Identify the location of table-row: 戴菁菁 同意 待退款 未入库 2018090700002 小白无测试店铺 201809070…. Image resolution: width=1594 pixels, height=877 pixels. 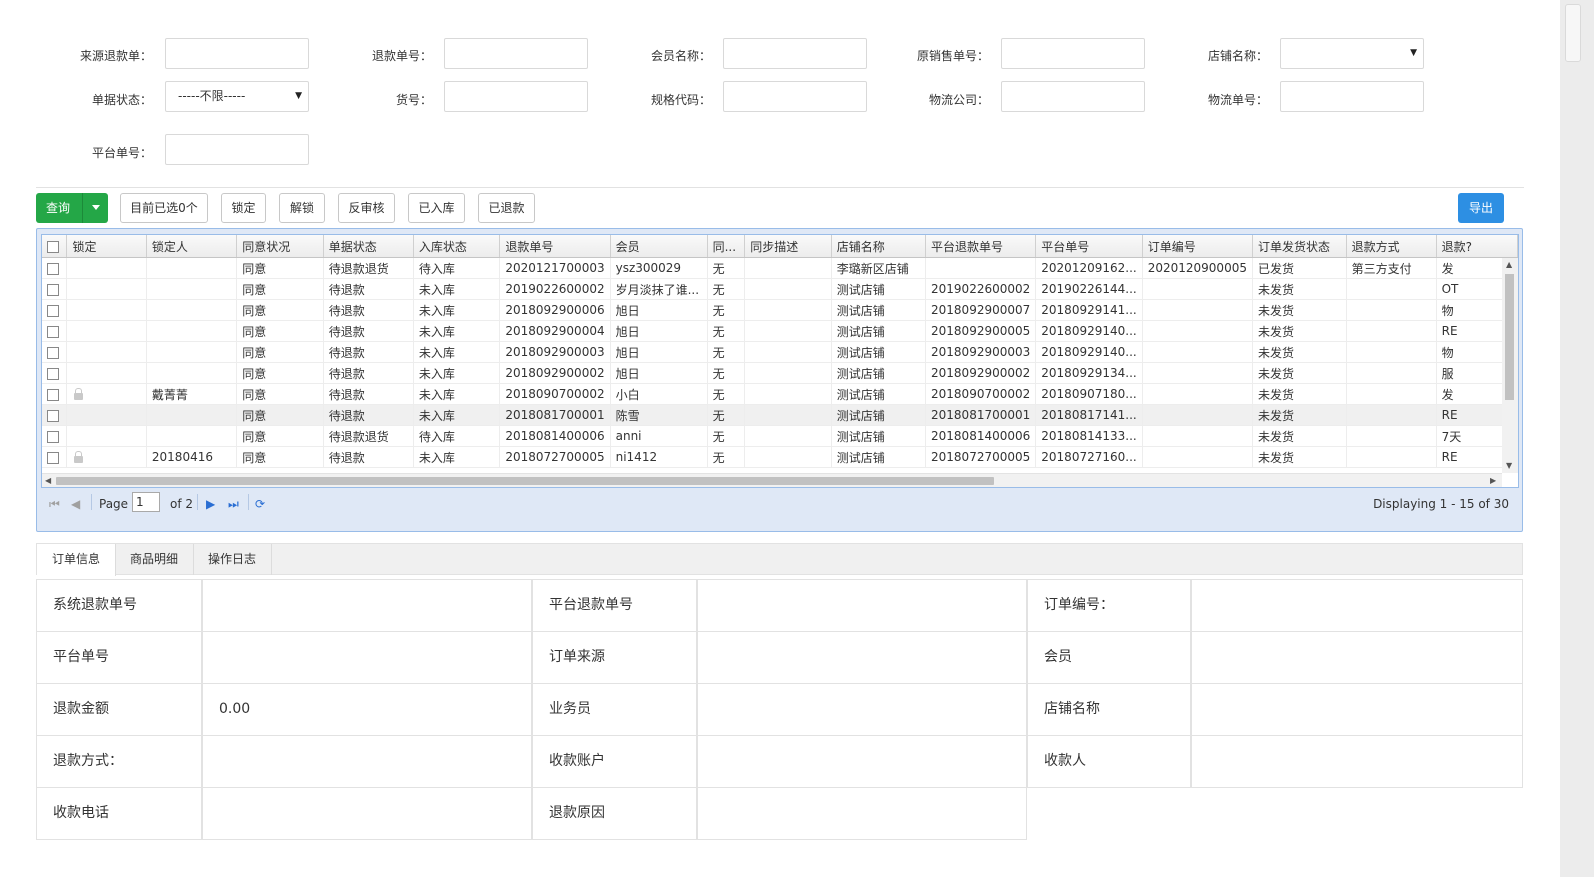
(780, 394).